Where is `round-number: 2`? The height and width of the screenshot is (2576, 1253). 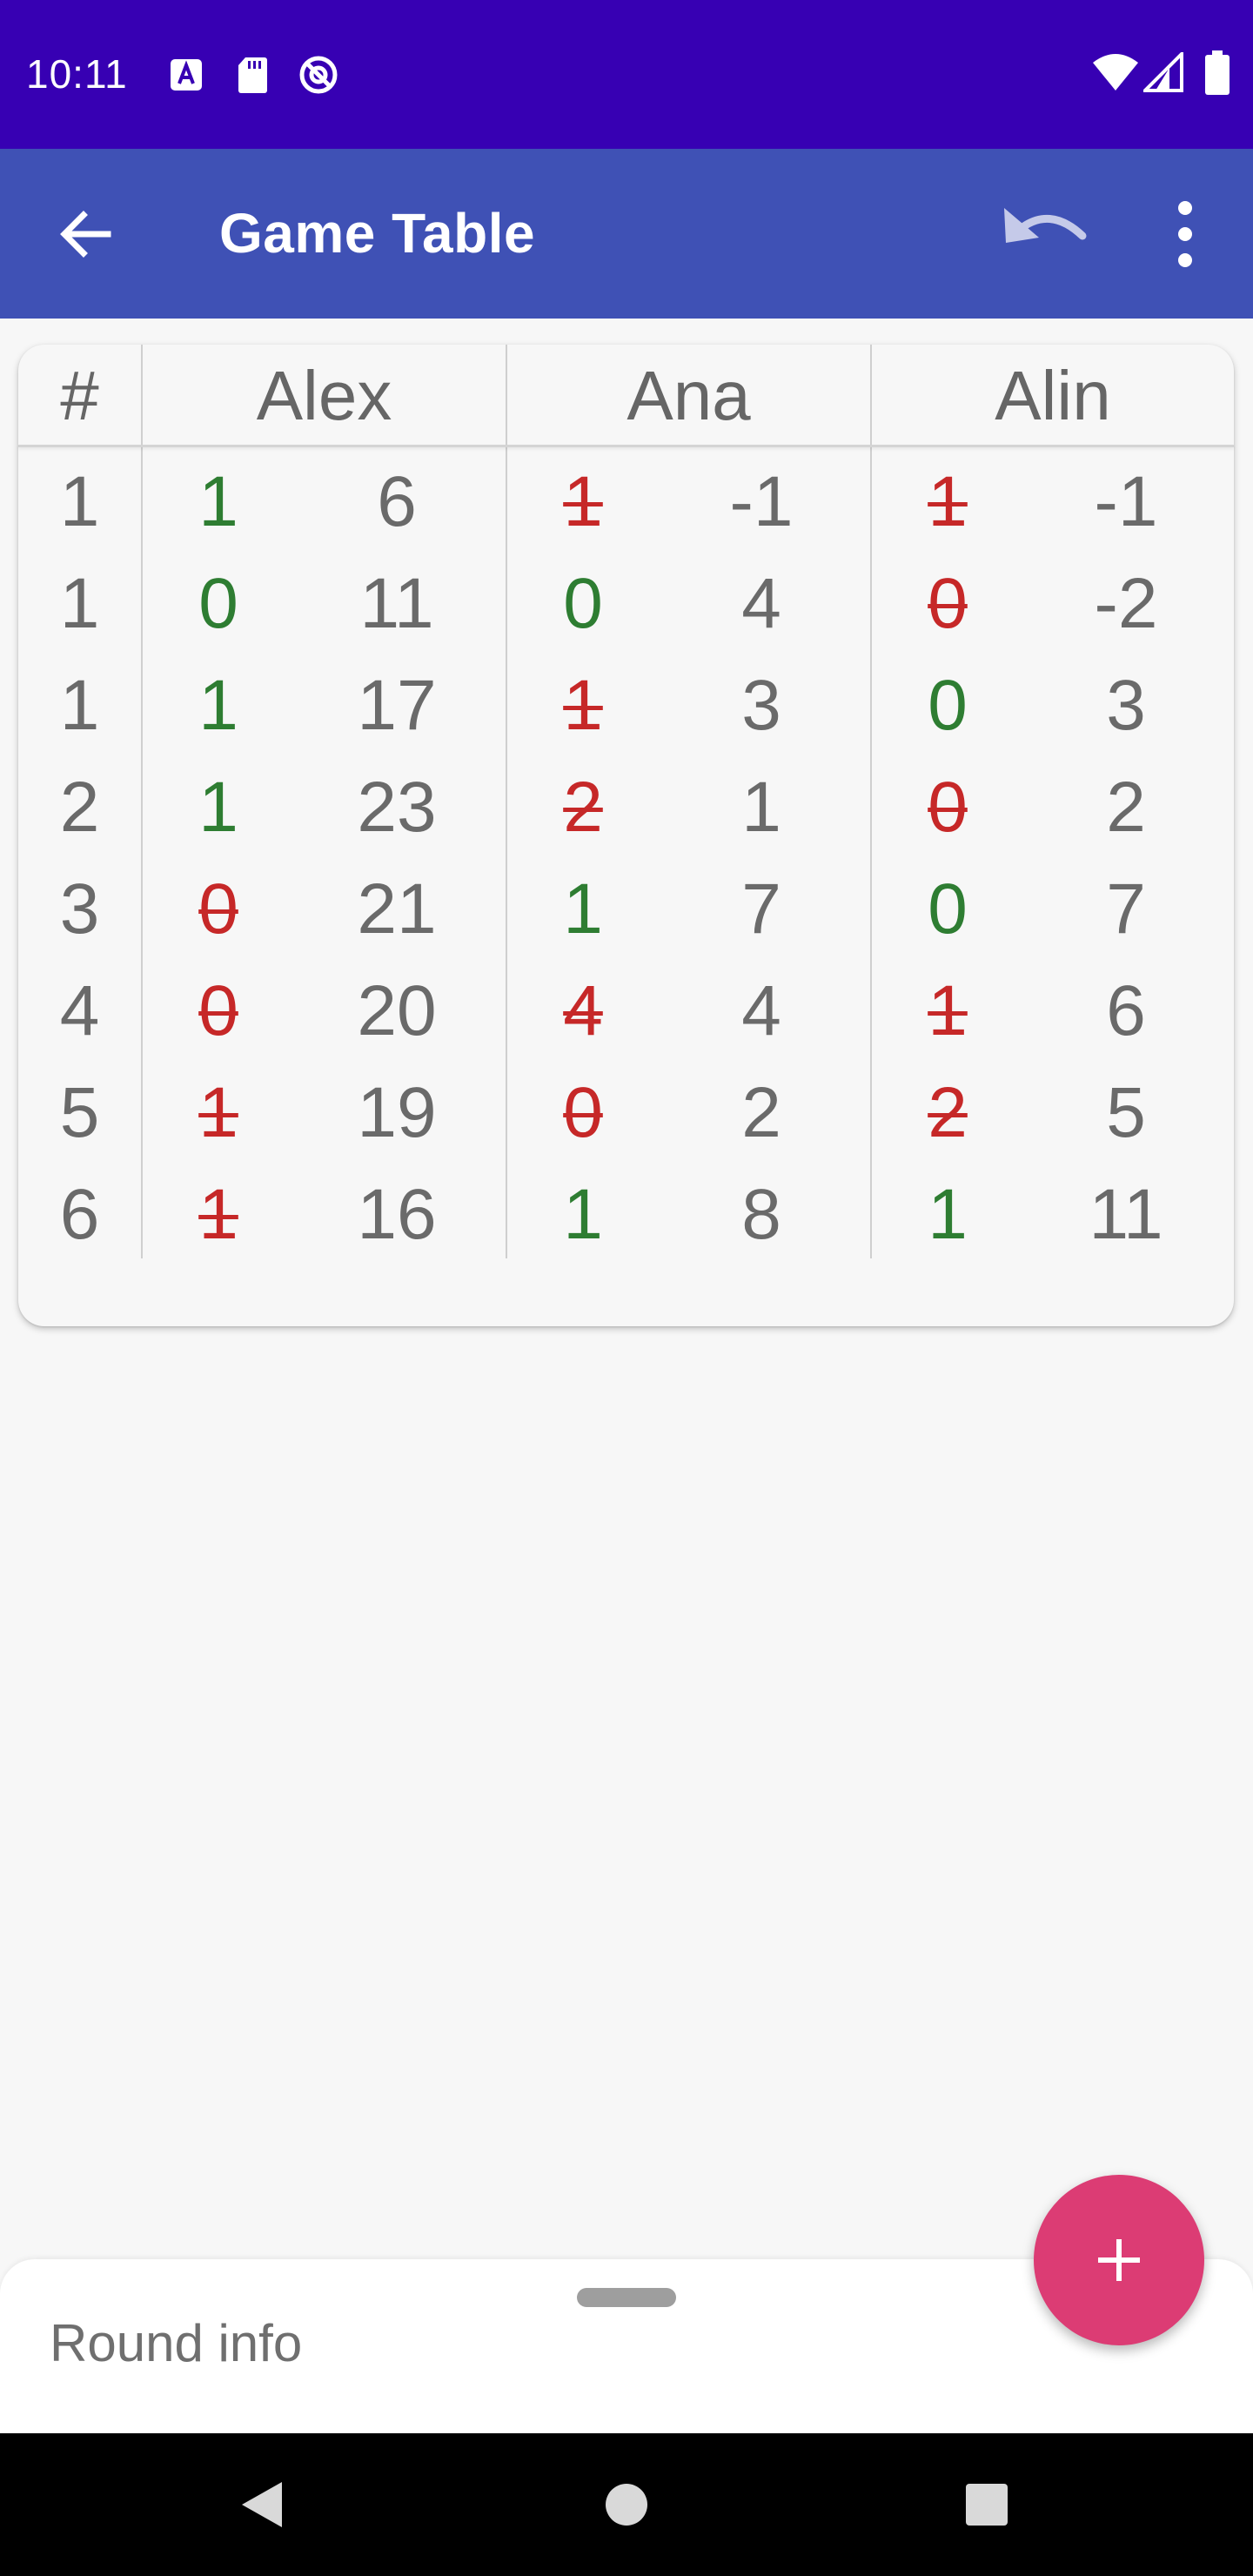
round-number: 2 is located at coordinates (79, 807).